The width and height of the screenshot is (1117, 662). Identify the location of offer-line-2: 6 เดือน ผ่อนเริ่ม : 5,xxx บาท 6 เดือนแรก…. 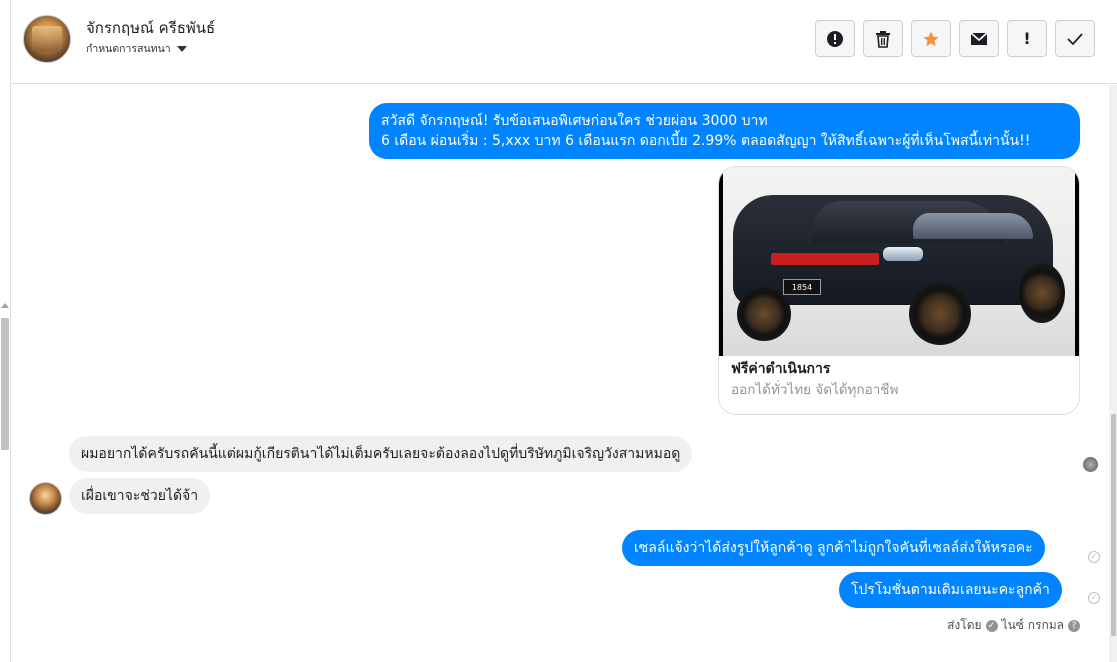
(706, 141).